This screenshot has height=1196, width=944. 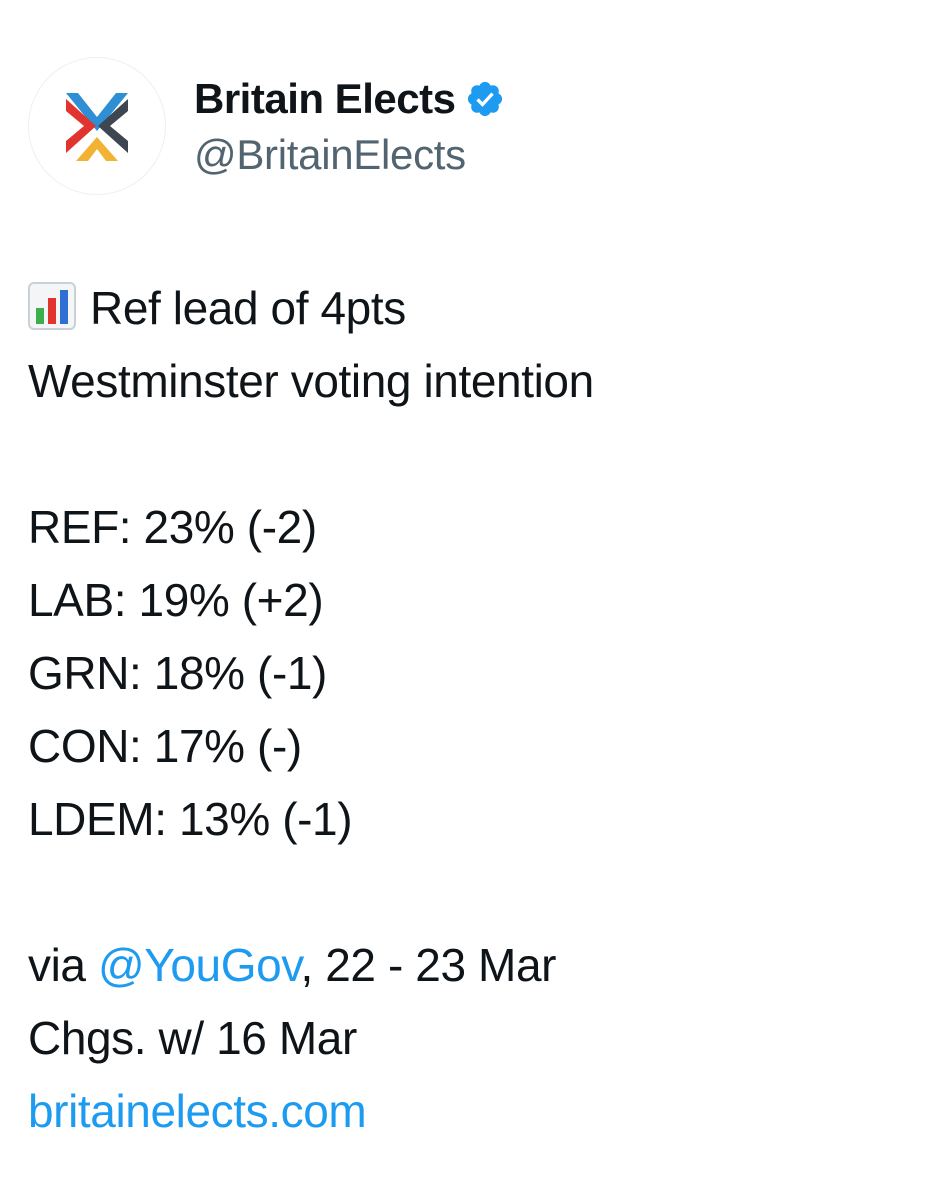 I want to click on result-line-ldem: LDEM: 13% (-1), so click(x=190, y=819).